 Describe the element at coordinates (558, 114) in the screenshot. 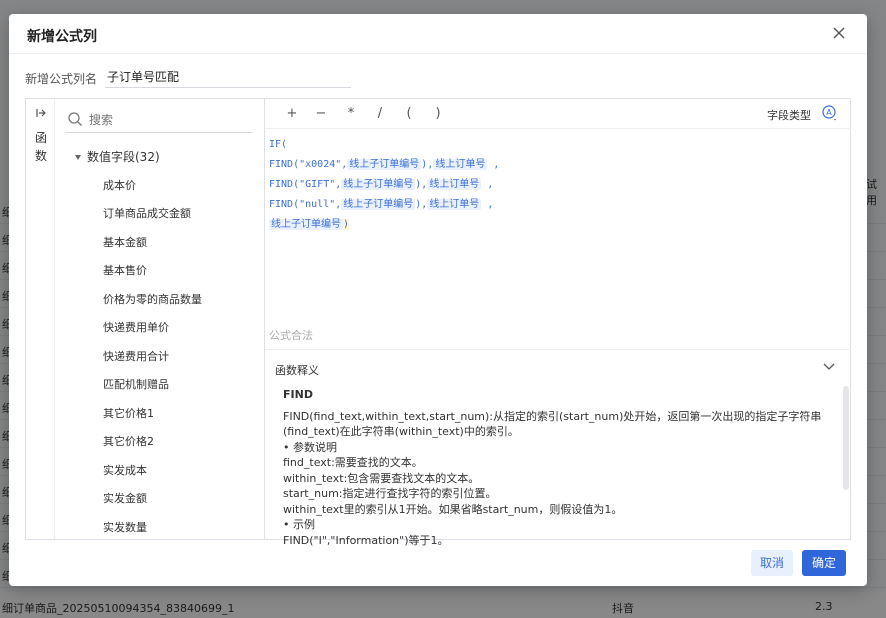

I see `operator-toolbar: + − * / ( ) 字段类型 A` at that location.